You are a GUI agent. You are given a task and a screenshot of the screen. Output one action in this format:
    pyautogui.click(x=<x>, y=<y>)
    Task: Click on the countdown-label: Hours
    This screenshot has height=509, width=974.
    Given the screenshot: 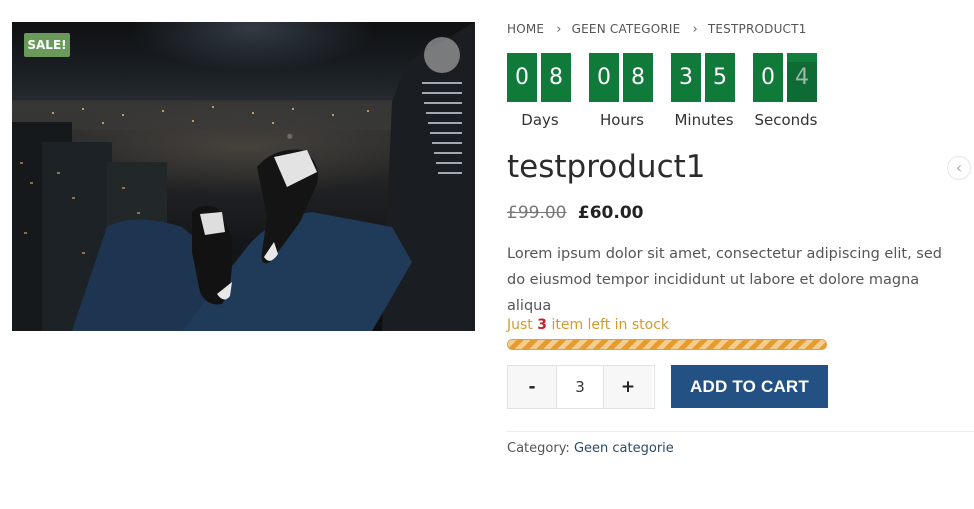 What is the action you would take?
    pyautogui.click(x=622, y=120)
    